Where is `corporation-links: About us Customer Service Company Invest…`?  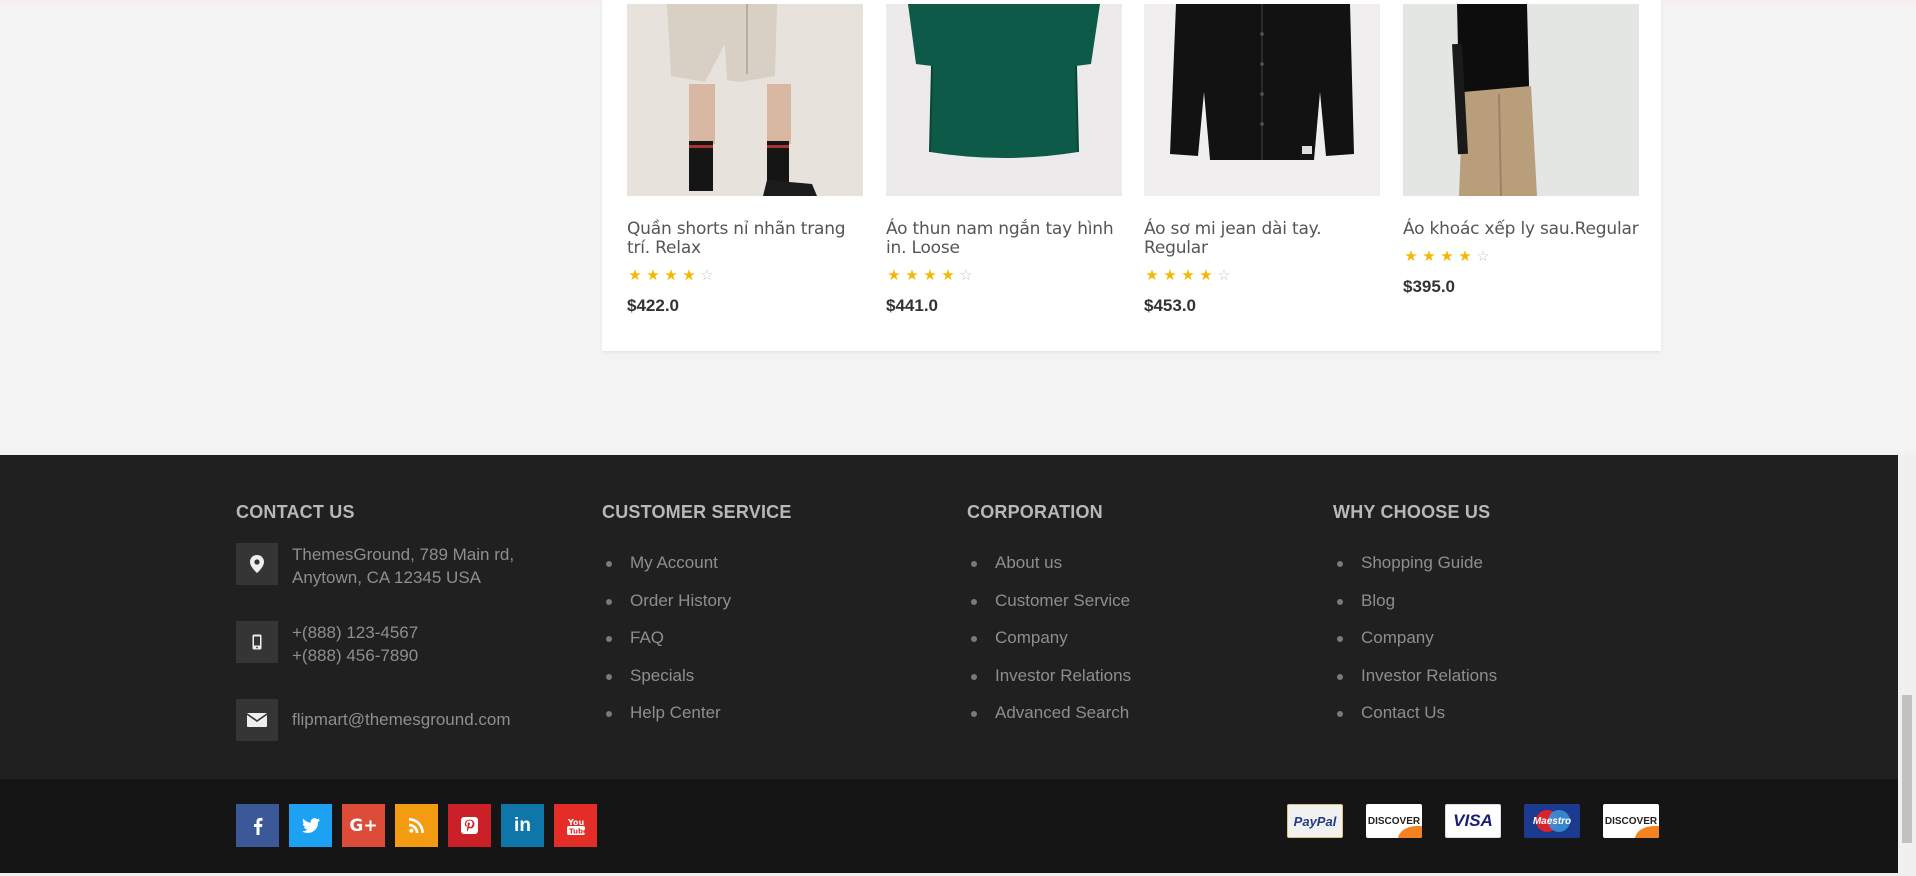 corporation-links: About us Customer Service Company Invest… is located at coordinates (1132, 648).